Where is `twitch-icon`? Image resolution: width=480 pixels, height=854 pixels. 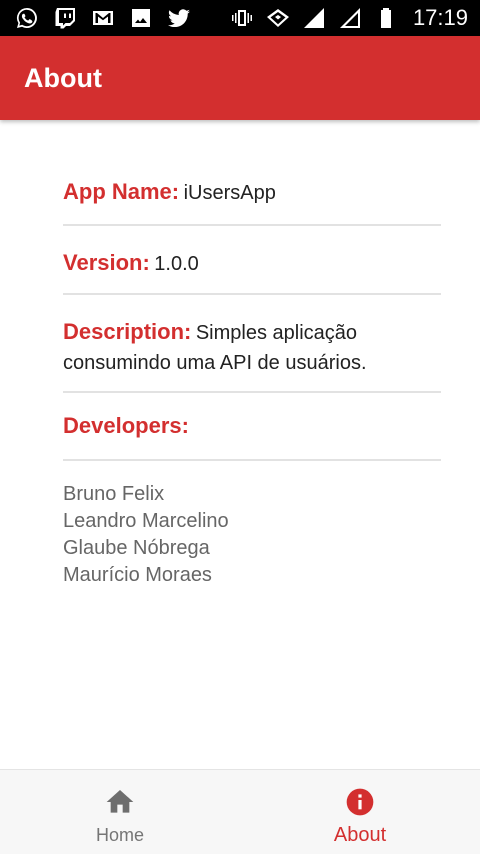
twitch-icon is located at coordinates (65, 18).